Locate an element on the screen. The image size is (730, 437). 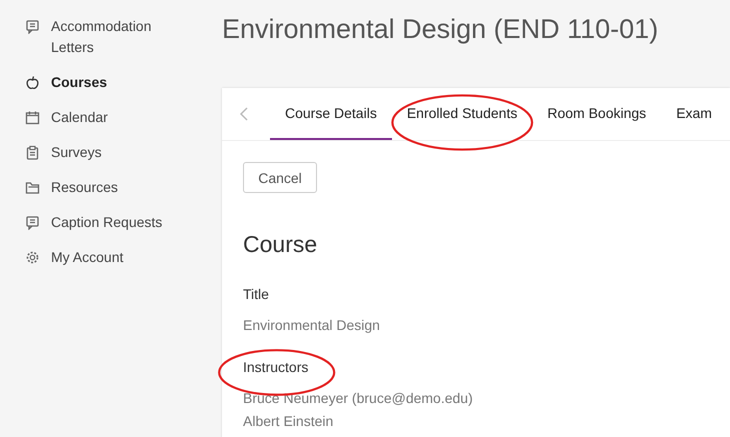
field-value: Environmental Design is located at coordinates (312, 325).